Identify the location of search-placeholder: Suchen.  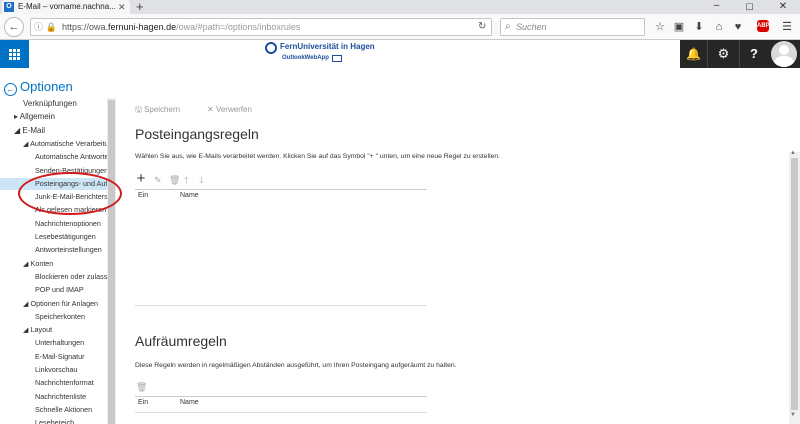
(531, 27).